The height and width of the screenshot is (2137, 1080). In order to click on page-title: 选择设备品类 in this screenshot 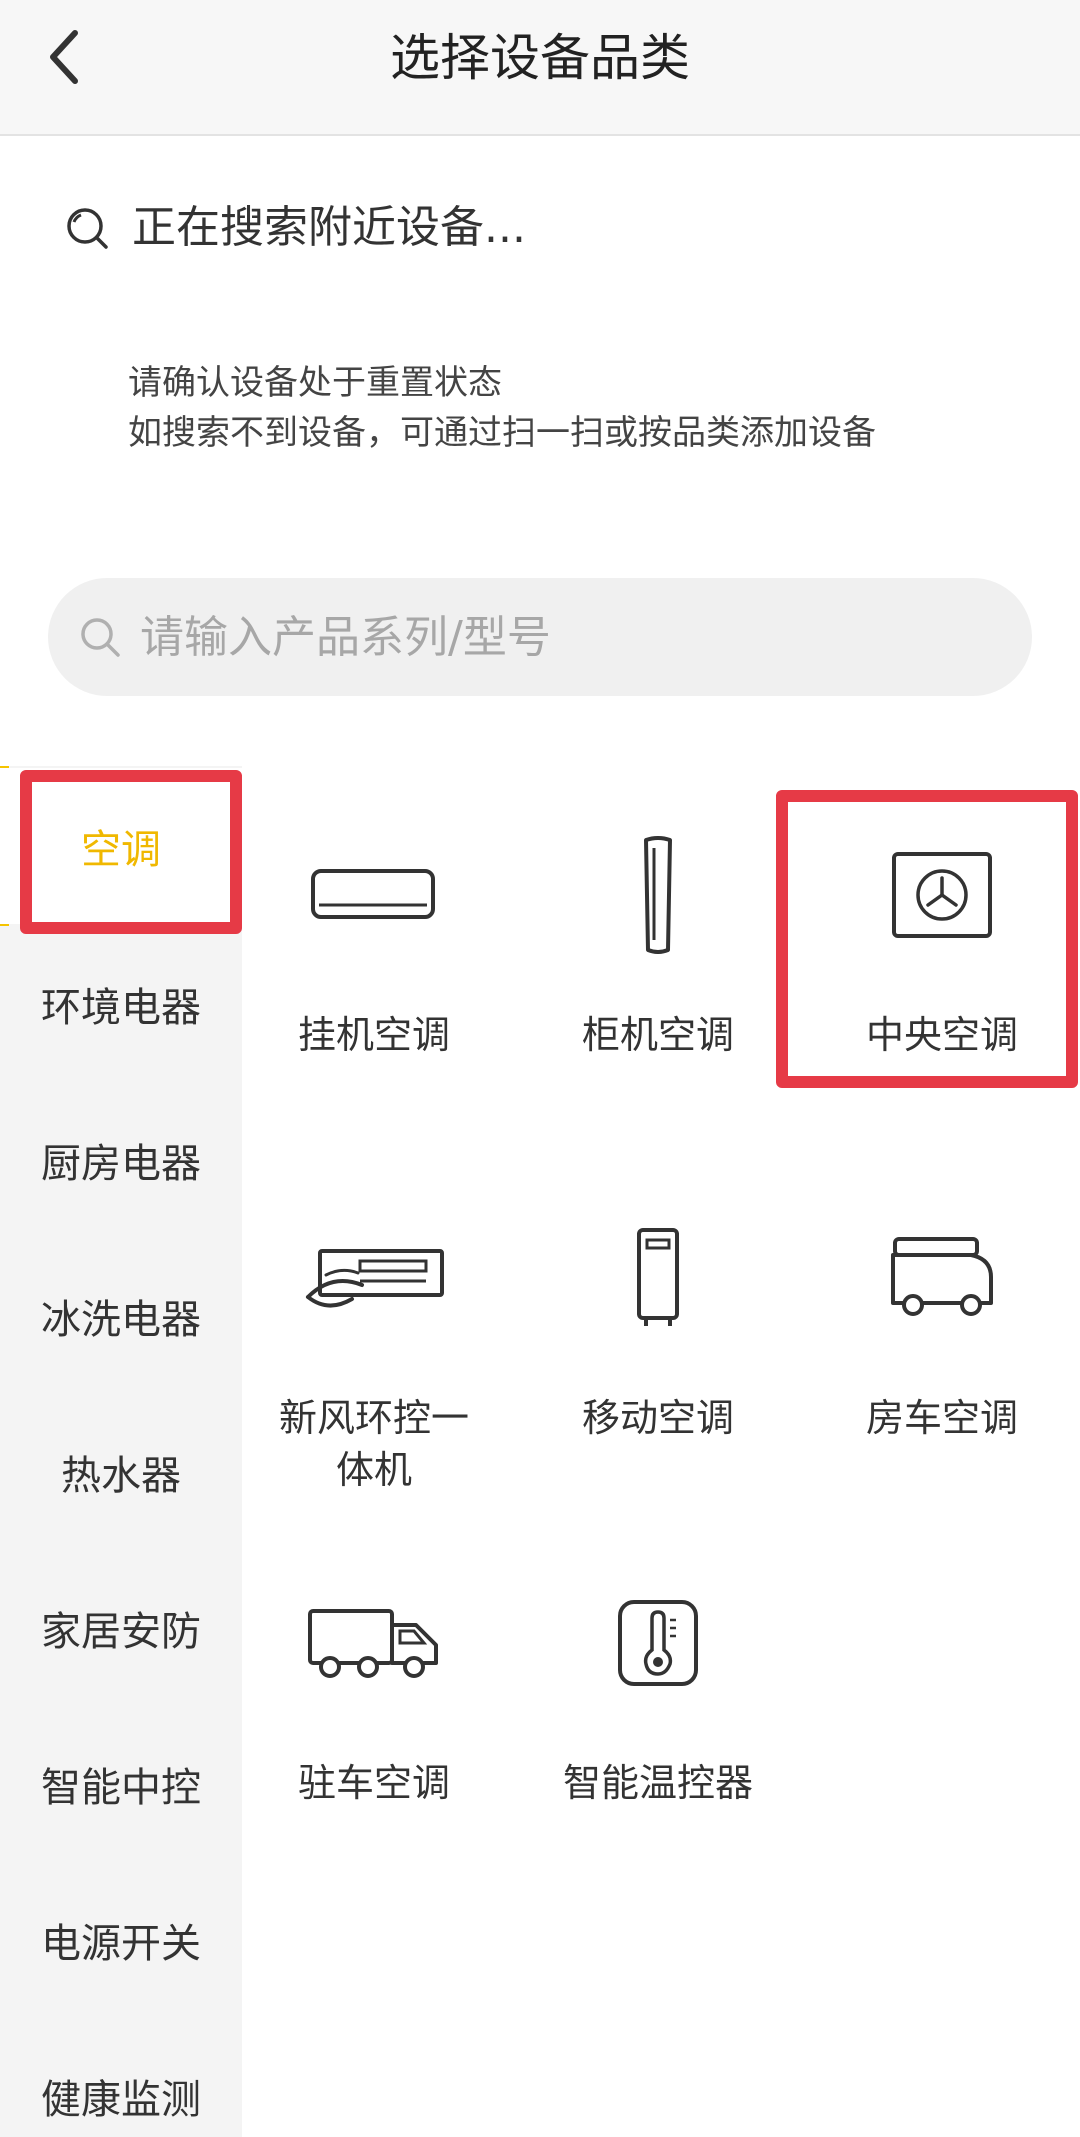, I will do `click(540, 58)`.